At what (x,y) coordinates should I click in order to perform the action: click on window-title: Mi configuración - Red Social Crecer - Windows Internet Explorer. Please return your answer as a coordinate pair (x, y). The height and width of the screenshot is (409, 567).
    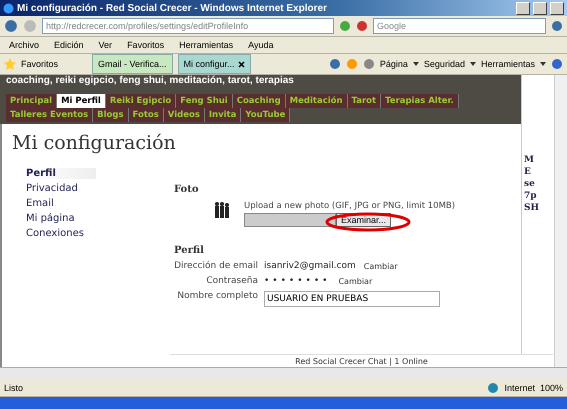
    Looking at the image, I should click on (172, 8).